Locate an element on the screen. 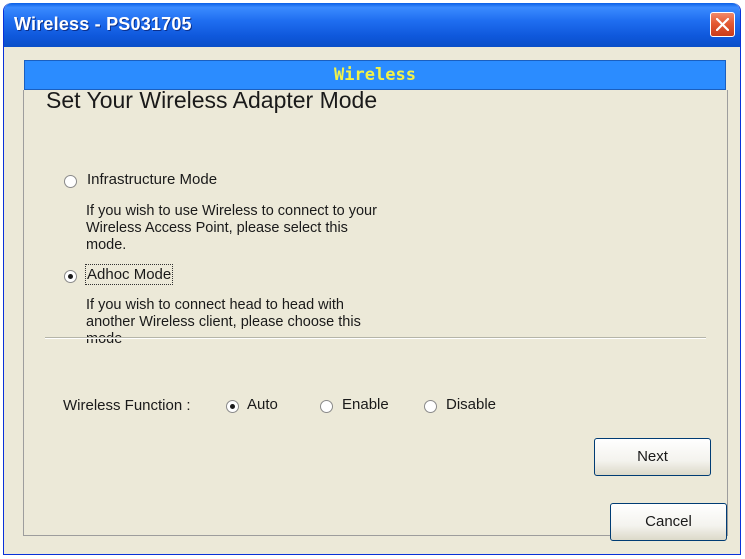  adhoc-mode-radio is located at coordinates (70, 276).